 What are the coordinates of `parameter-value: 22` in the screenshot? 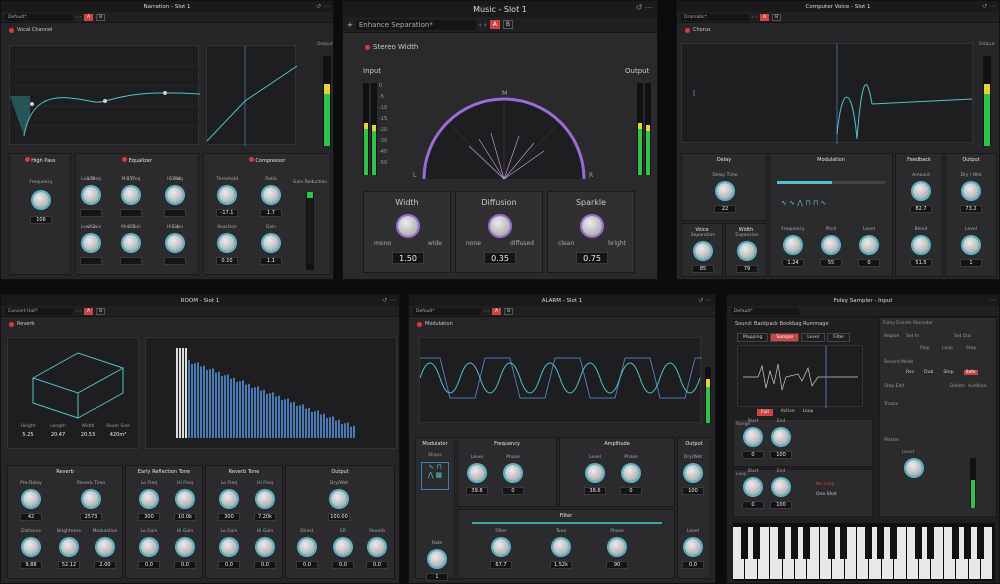 It's located at (725, 209).